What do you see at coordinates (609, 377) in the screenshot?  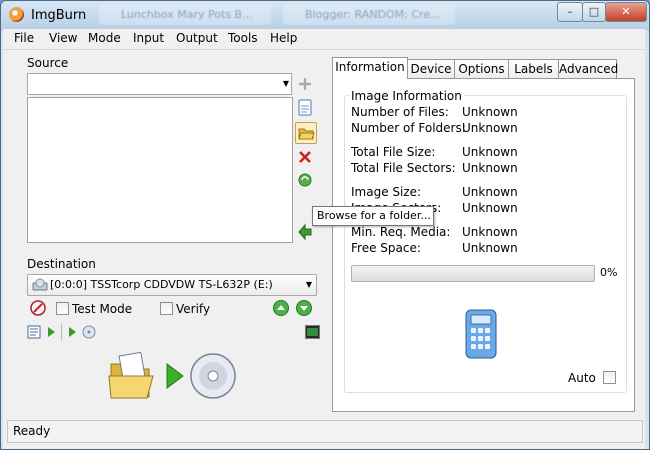 I see `auto-checkbox` at bounding box center [609, 377].